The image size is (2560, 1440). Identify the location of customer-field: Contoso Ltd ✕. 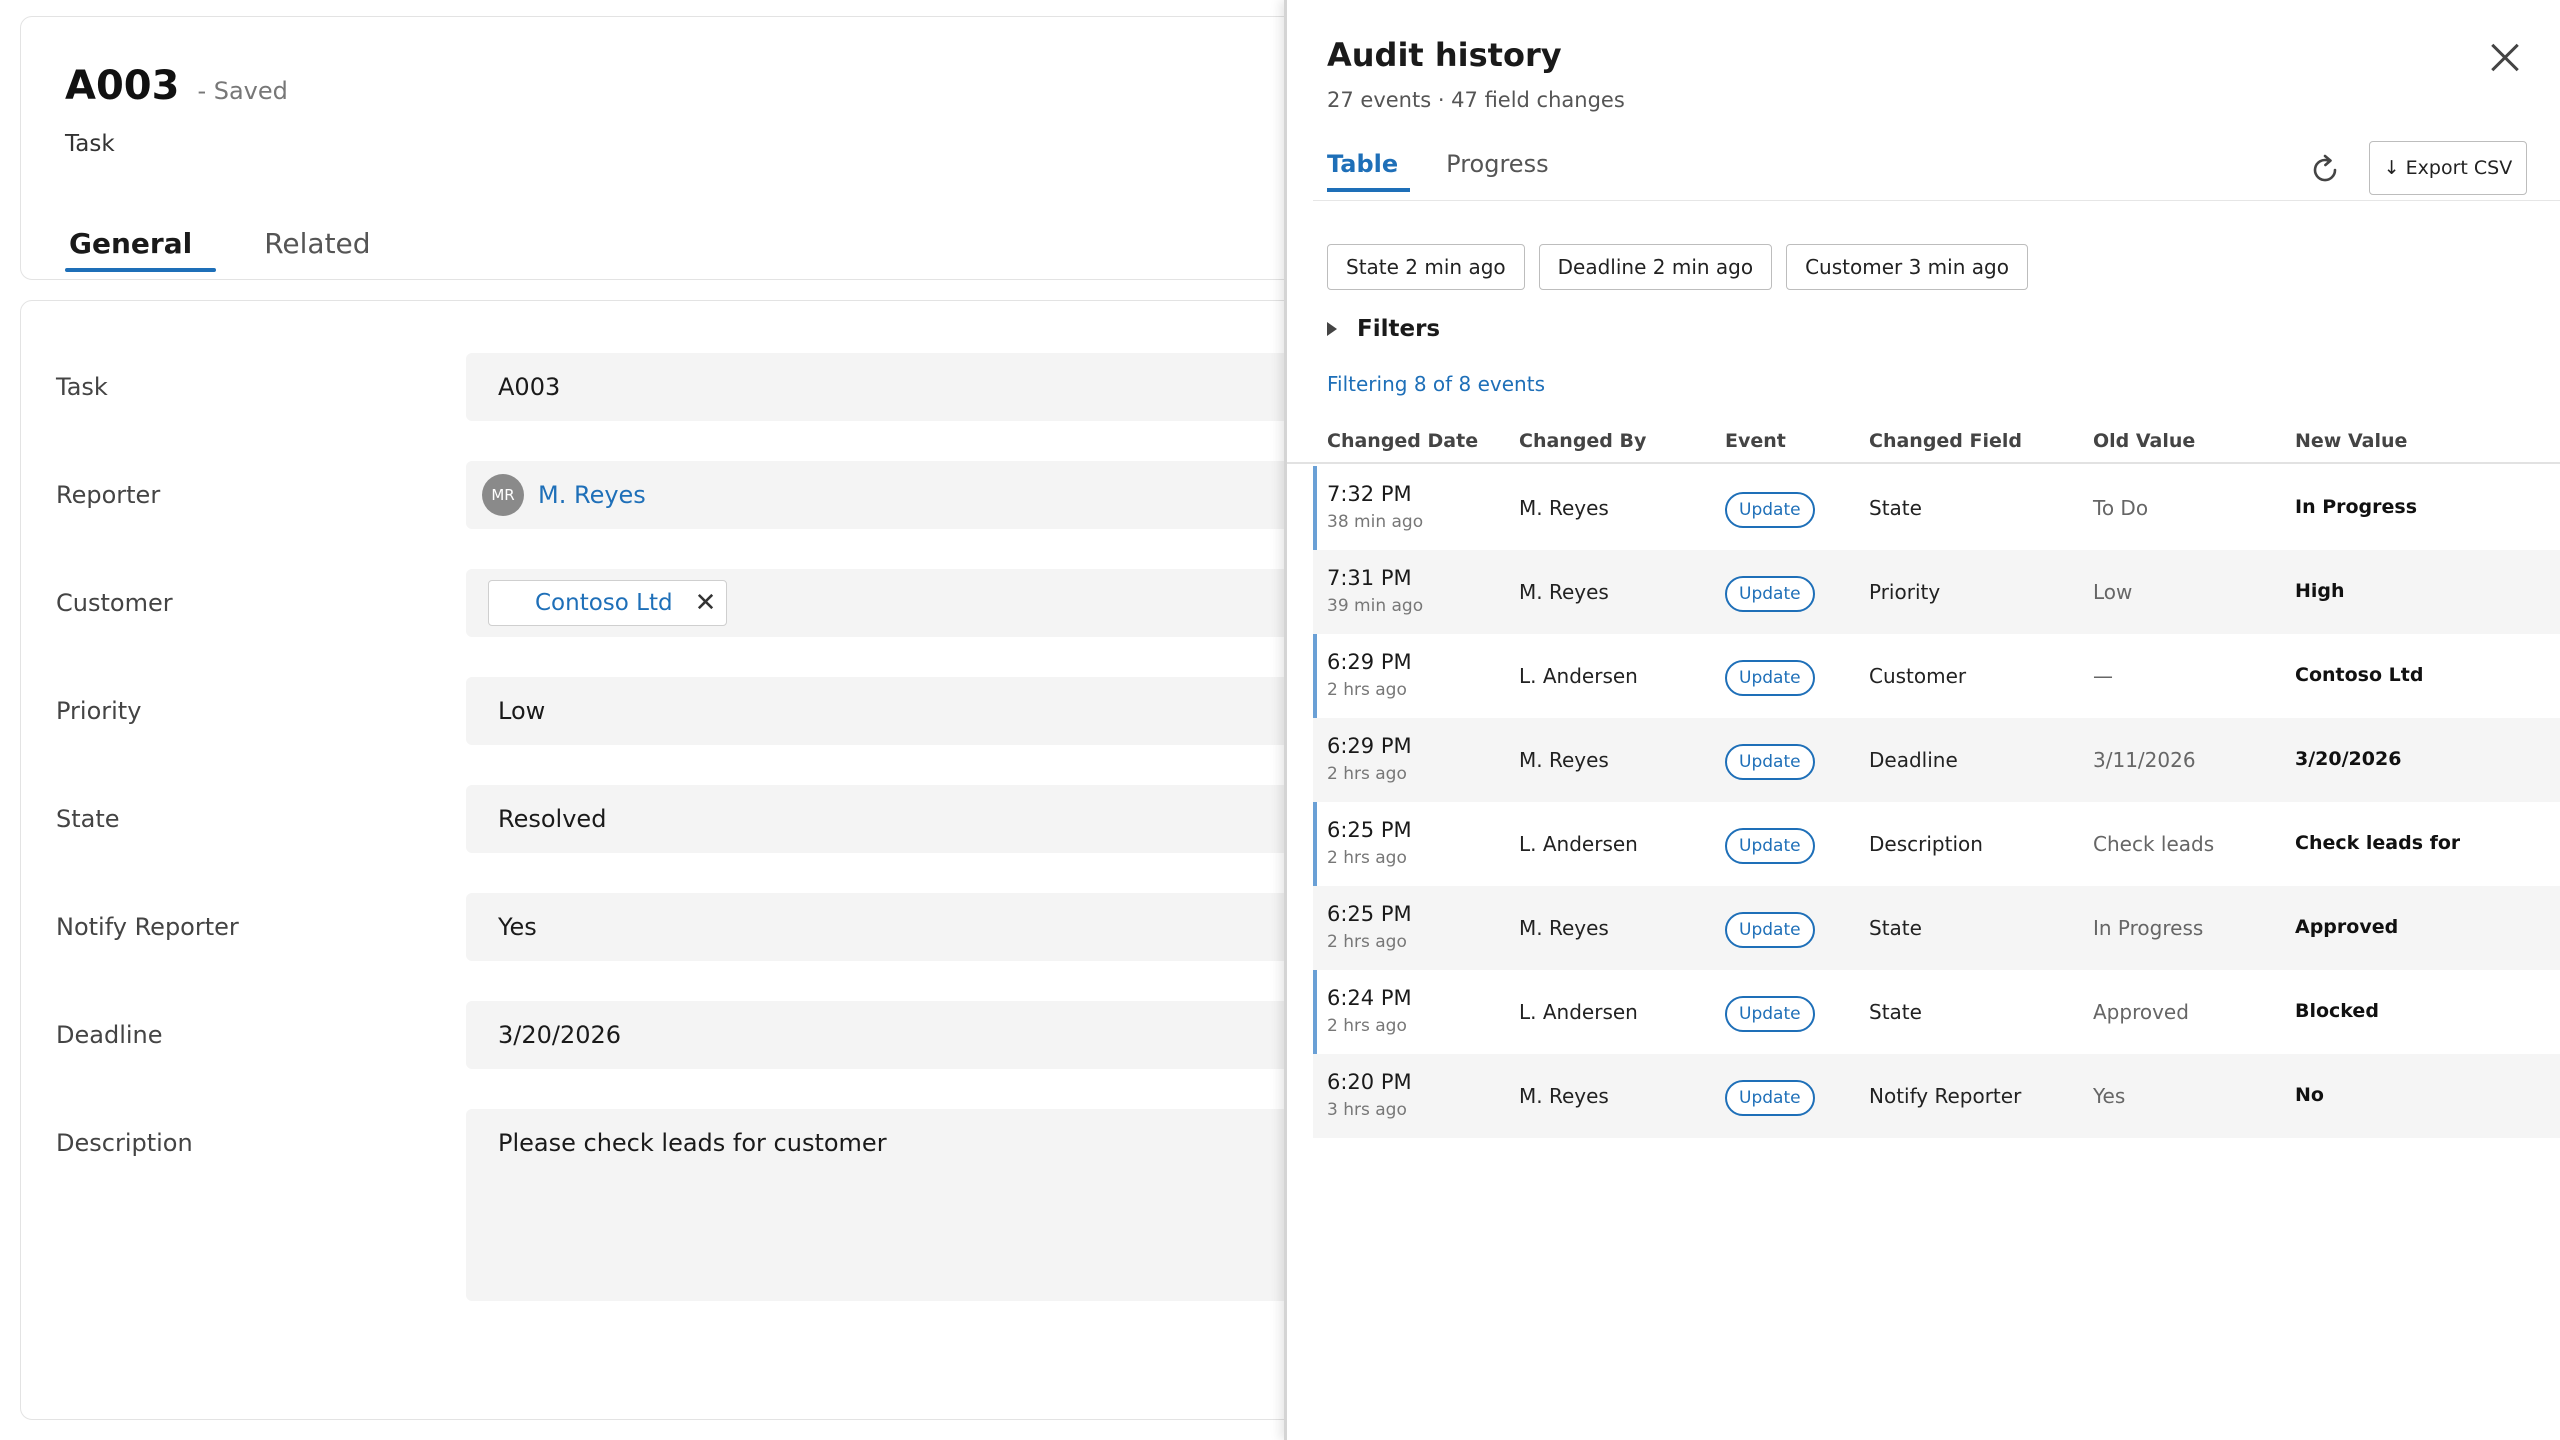
(893, 603).